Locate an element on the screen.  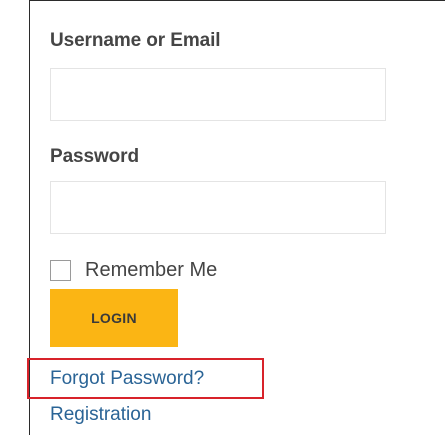
registration-link: Registration is located at coordinates (100, 415).